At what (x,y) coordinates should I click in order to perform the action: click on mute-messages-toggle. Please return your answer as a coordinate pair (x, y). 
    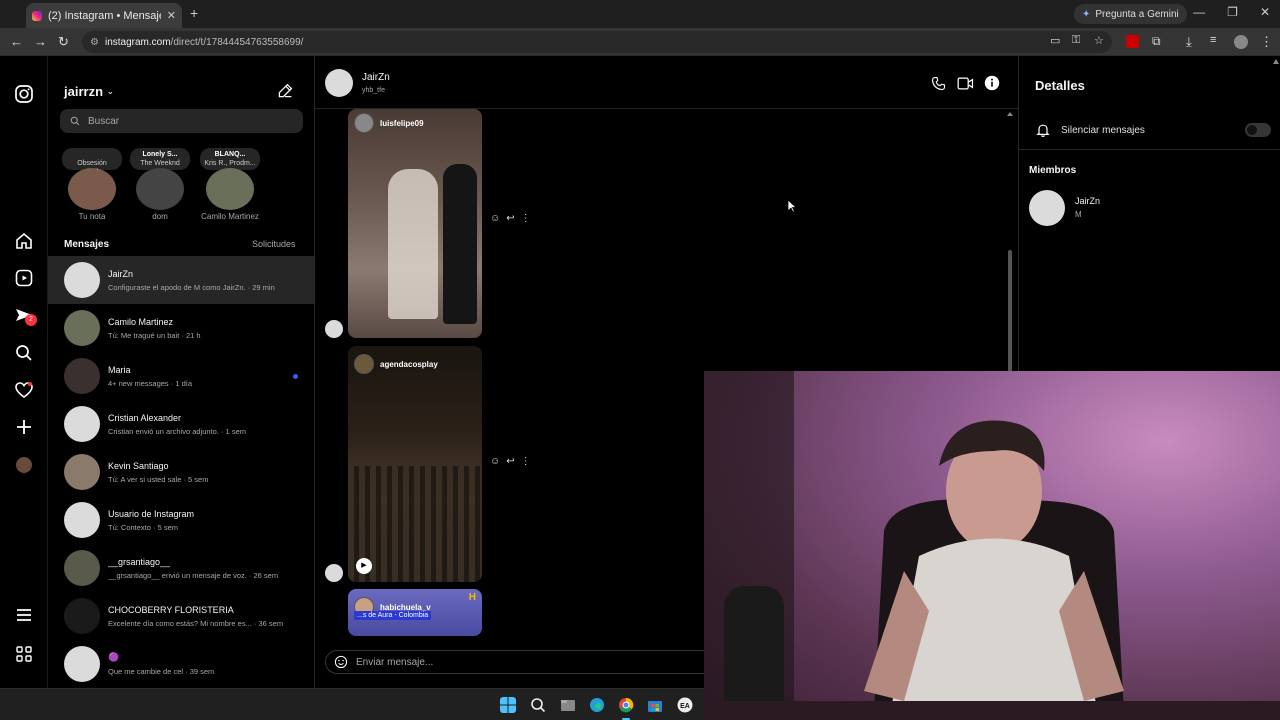
    Looking at the image, I should click on (1258, 130).